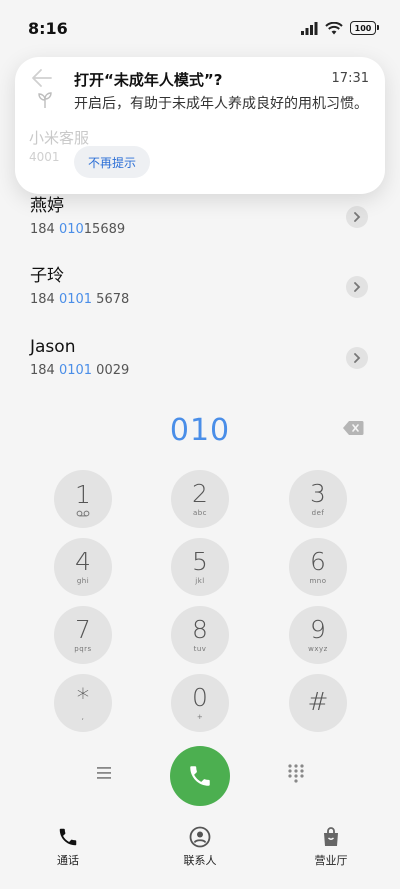 The height and width of the screenshot is (889, 400). I want to click on key-letters: wxyz, so click(318, 648).